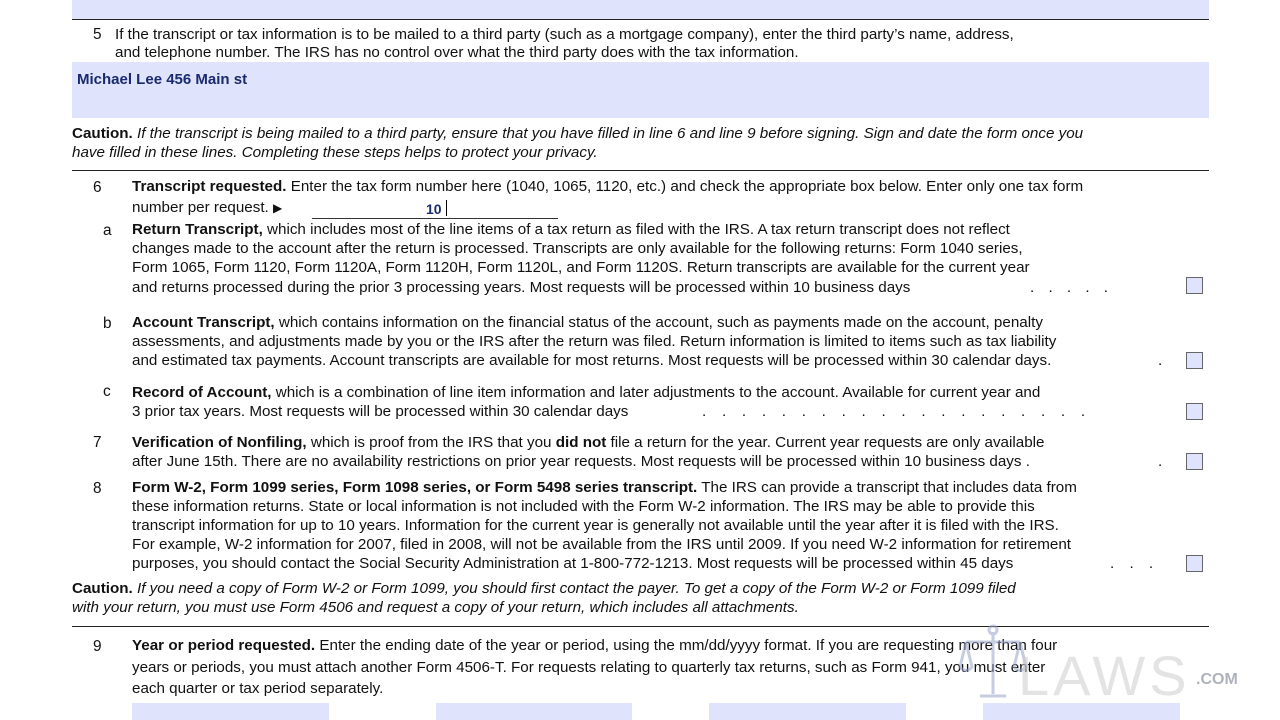 The height and width of the screenshot is (720, 1280). Describe the element at coordinates (1132, 563) in the screenshot. I see `line-8-dots: . . .` at that location.